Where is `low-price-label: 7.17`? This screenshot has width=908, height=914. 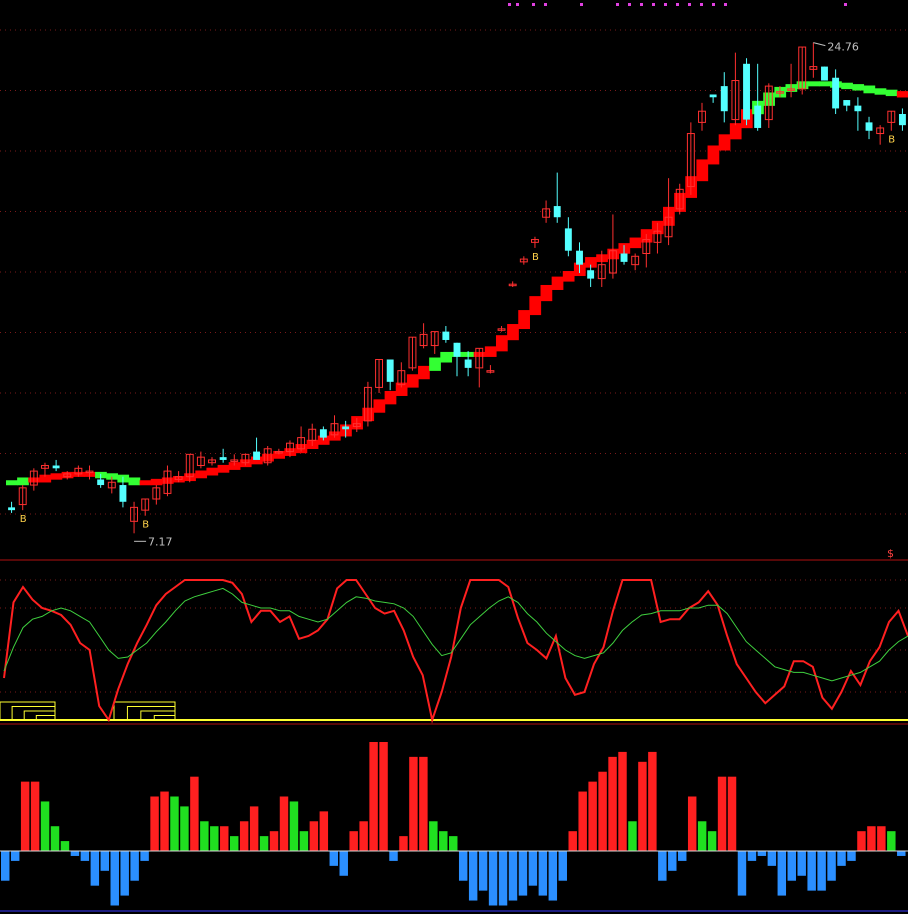 low-price-label: 7.17 is located at coordinates (160, 541).